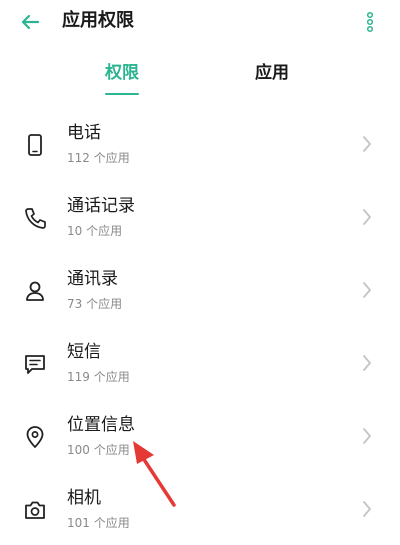  I want to click on permission-app-count: 119 个应用, so click(98, 377).